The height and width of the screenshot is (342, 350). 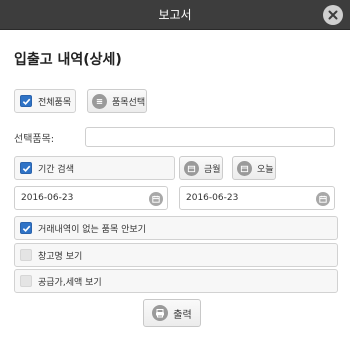 What do you see at coordinates (56, 169) in the screenshot?
I see `period-search-label: 기간 검색` at bounding box center [56, 169].